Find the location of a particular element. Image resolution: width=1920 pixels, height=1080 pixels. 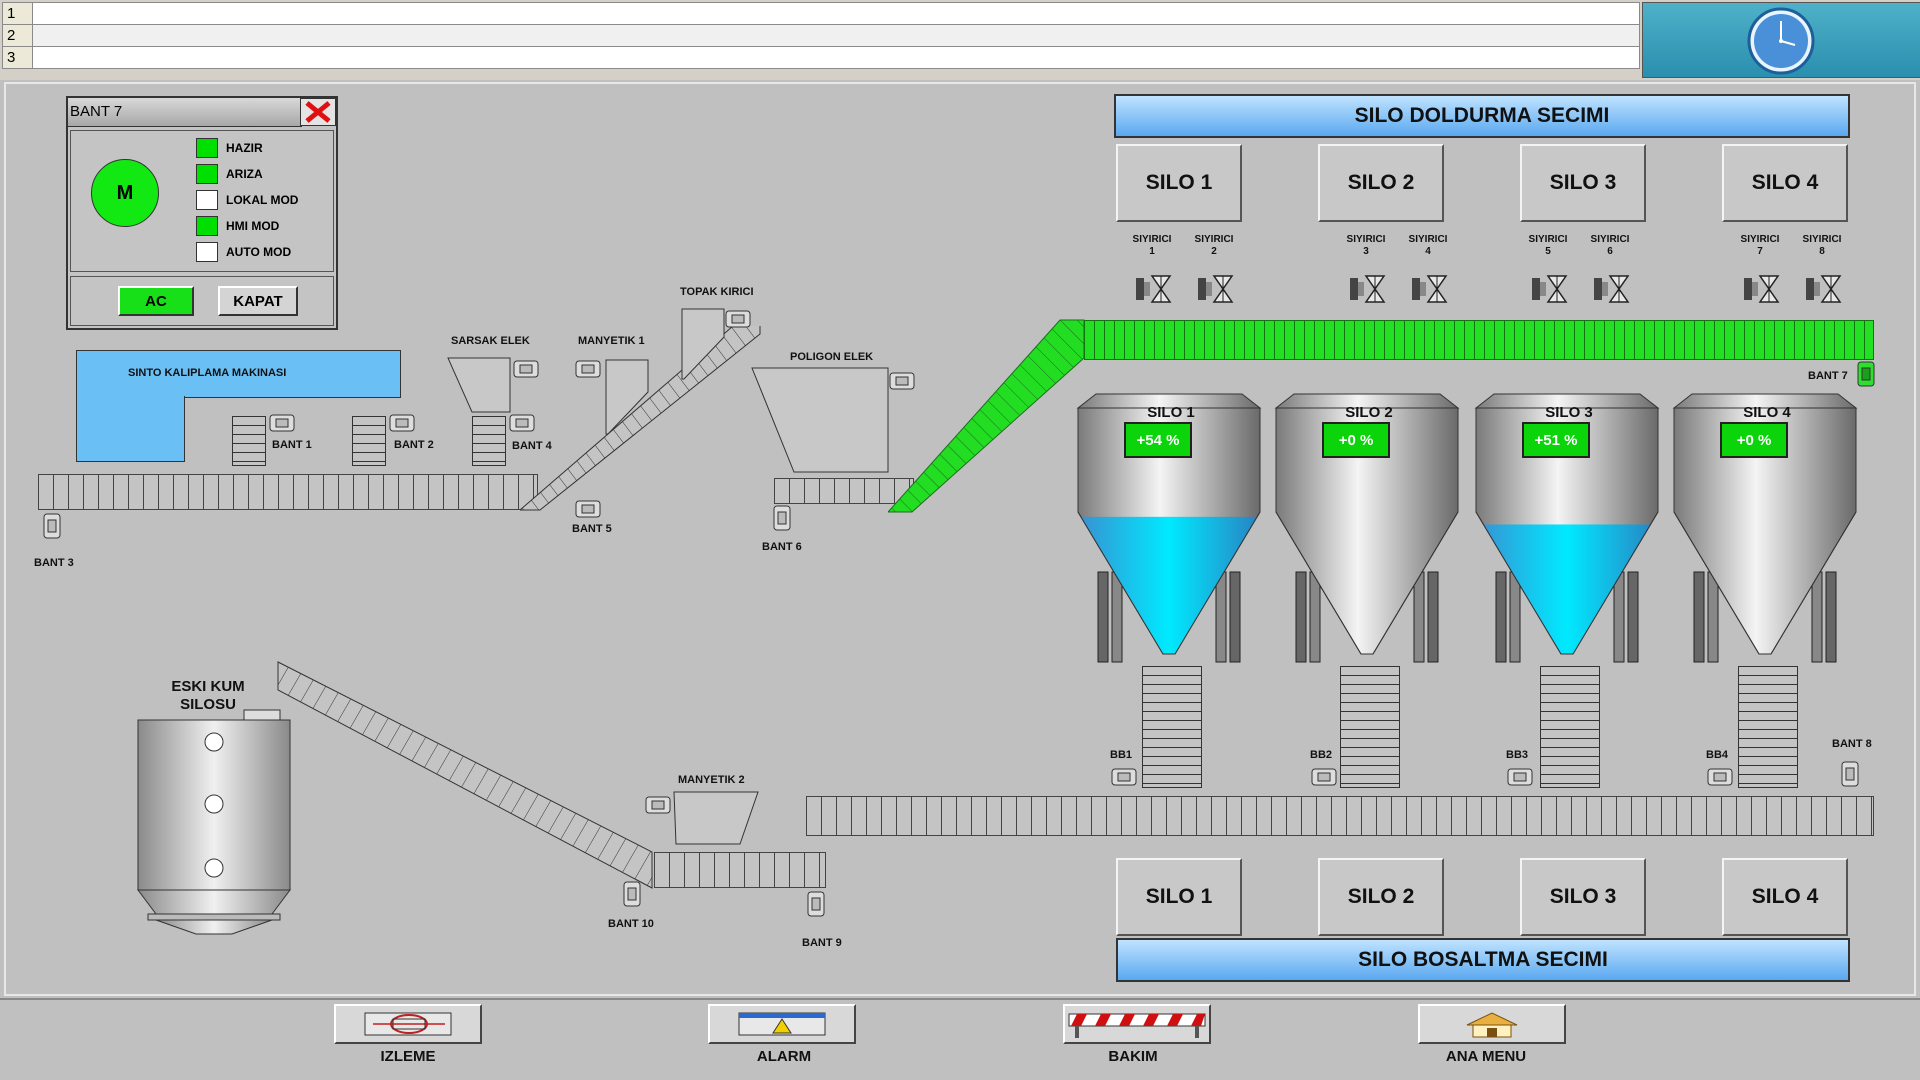

bin-discharge-label: BB1 is located at coordinates (1121, 755).